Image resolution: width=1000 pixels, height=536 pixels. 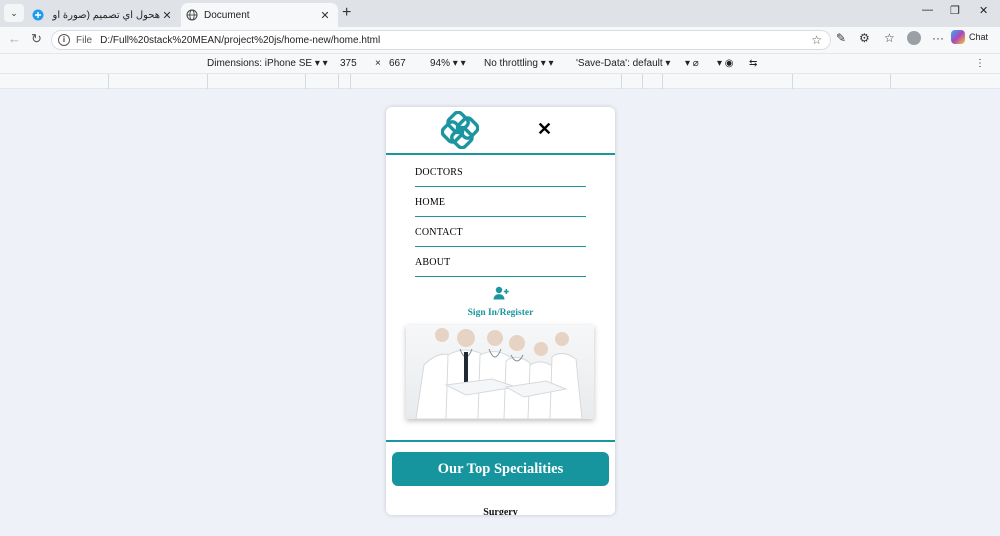 I want to click on scheme-label: File, so click(x=84, y=40).